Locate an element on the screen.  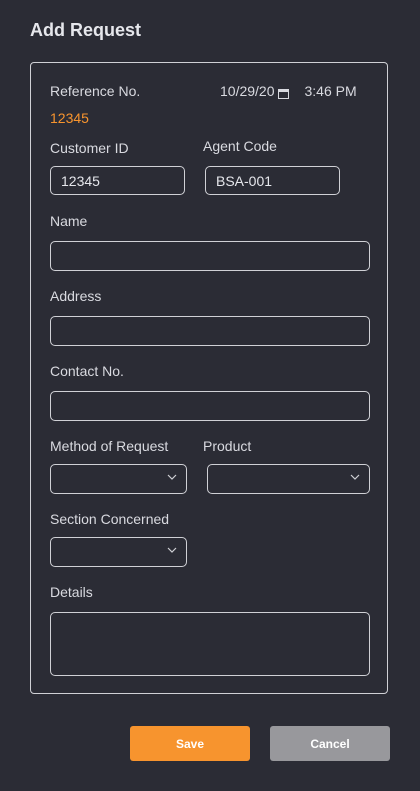
reference-number: 12345 is located at coordinates (69, 118).